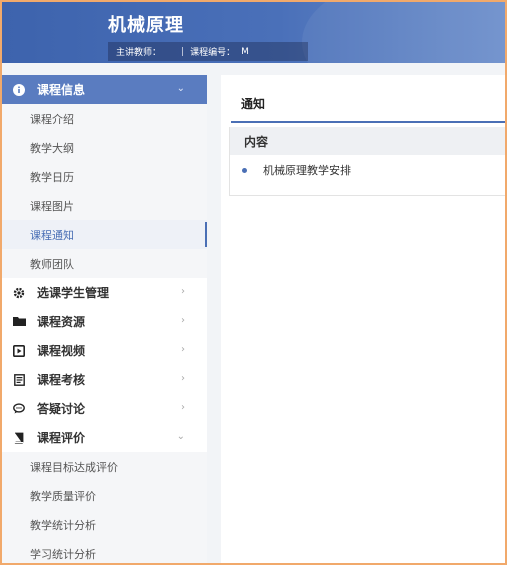  Describe the element at coordinates (104, 466) in the screenshot. I see `nav-item-goal-achievement-eval: 课程目标达成评价` at that location.